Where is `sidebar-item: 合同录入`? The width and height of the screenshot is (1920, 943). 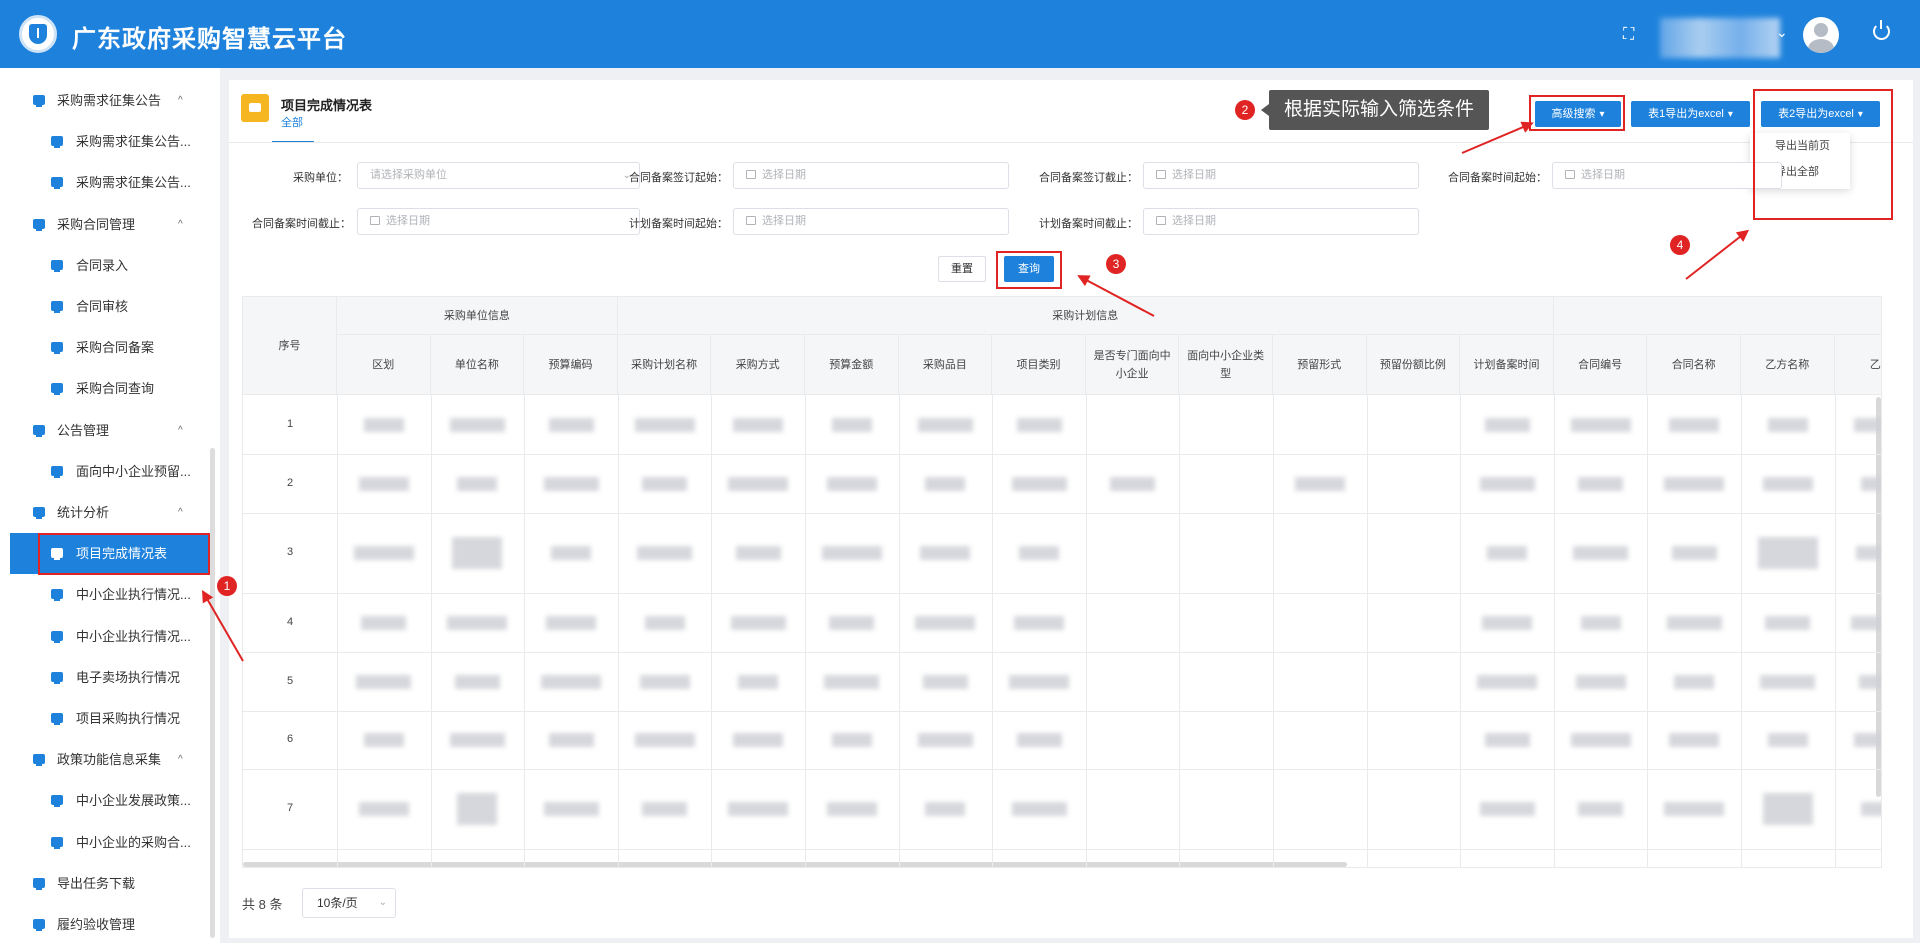
sidebar-item: 合同录入 is located at coordinates (105, 265).